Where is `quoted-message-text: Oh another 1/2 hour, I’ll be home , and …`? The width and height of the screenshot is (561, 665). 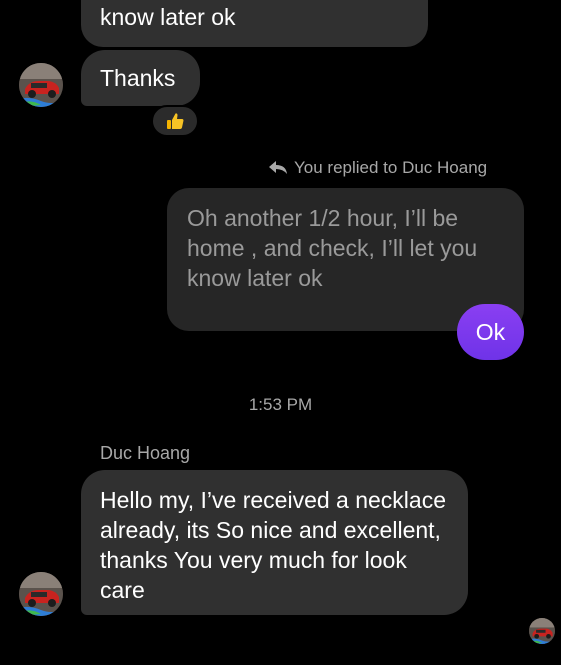 quoted-message-text: Oh another 1/2 hour, I’ll be home , and … is located at coordinates (332, 248).